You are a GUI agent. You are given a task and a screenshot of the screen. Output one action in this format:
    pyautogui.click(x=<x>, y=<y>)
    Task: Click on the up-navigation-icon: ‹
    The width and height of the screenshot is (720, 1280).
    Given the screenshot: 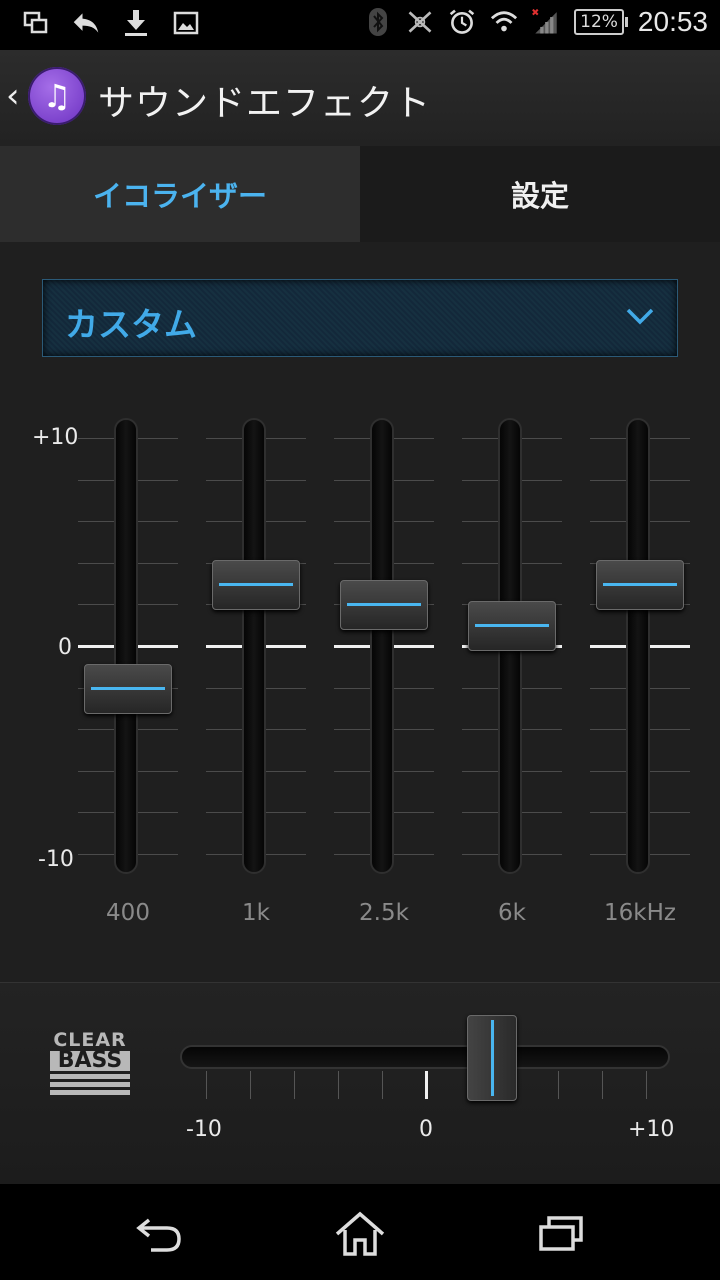 What is the action you would take?
    pyautogui.click(x=13, y=96)
    